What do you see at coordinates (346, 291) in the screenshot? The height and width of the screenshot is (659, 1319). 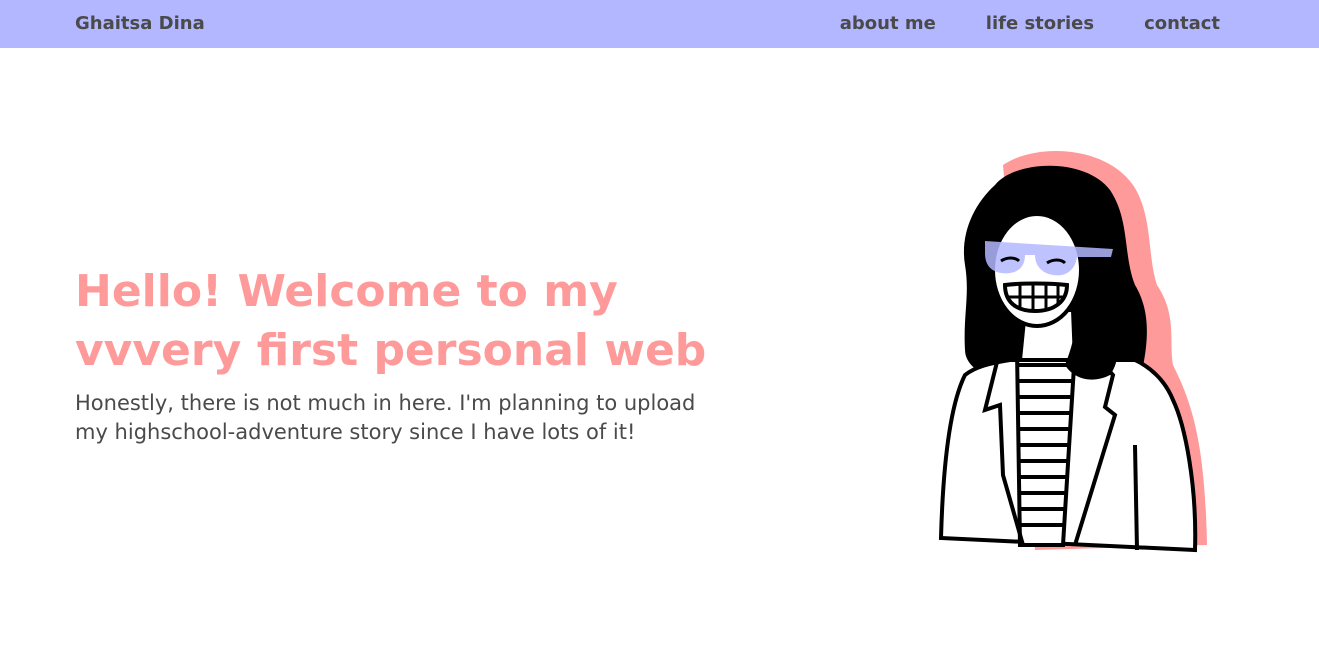 I see `hero-title-line-1: Hello! Welcome to my` at bounding box center [346, 291].